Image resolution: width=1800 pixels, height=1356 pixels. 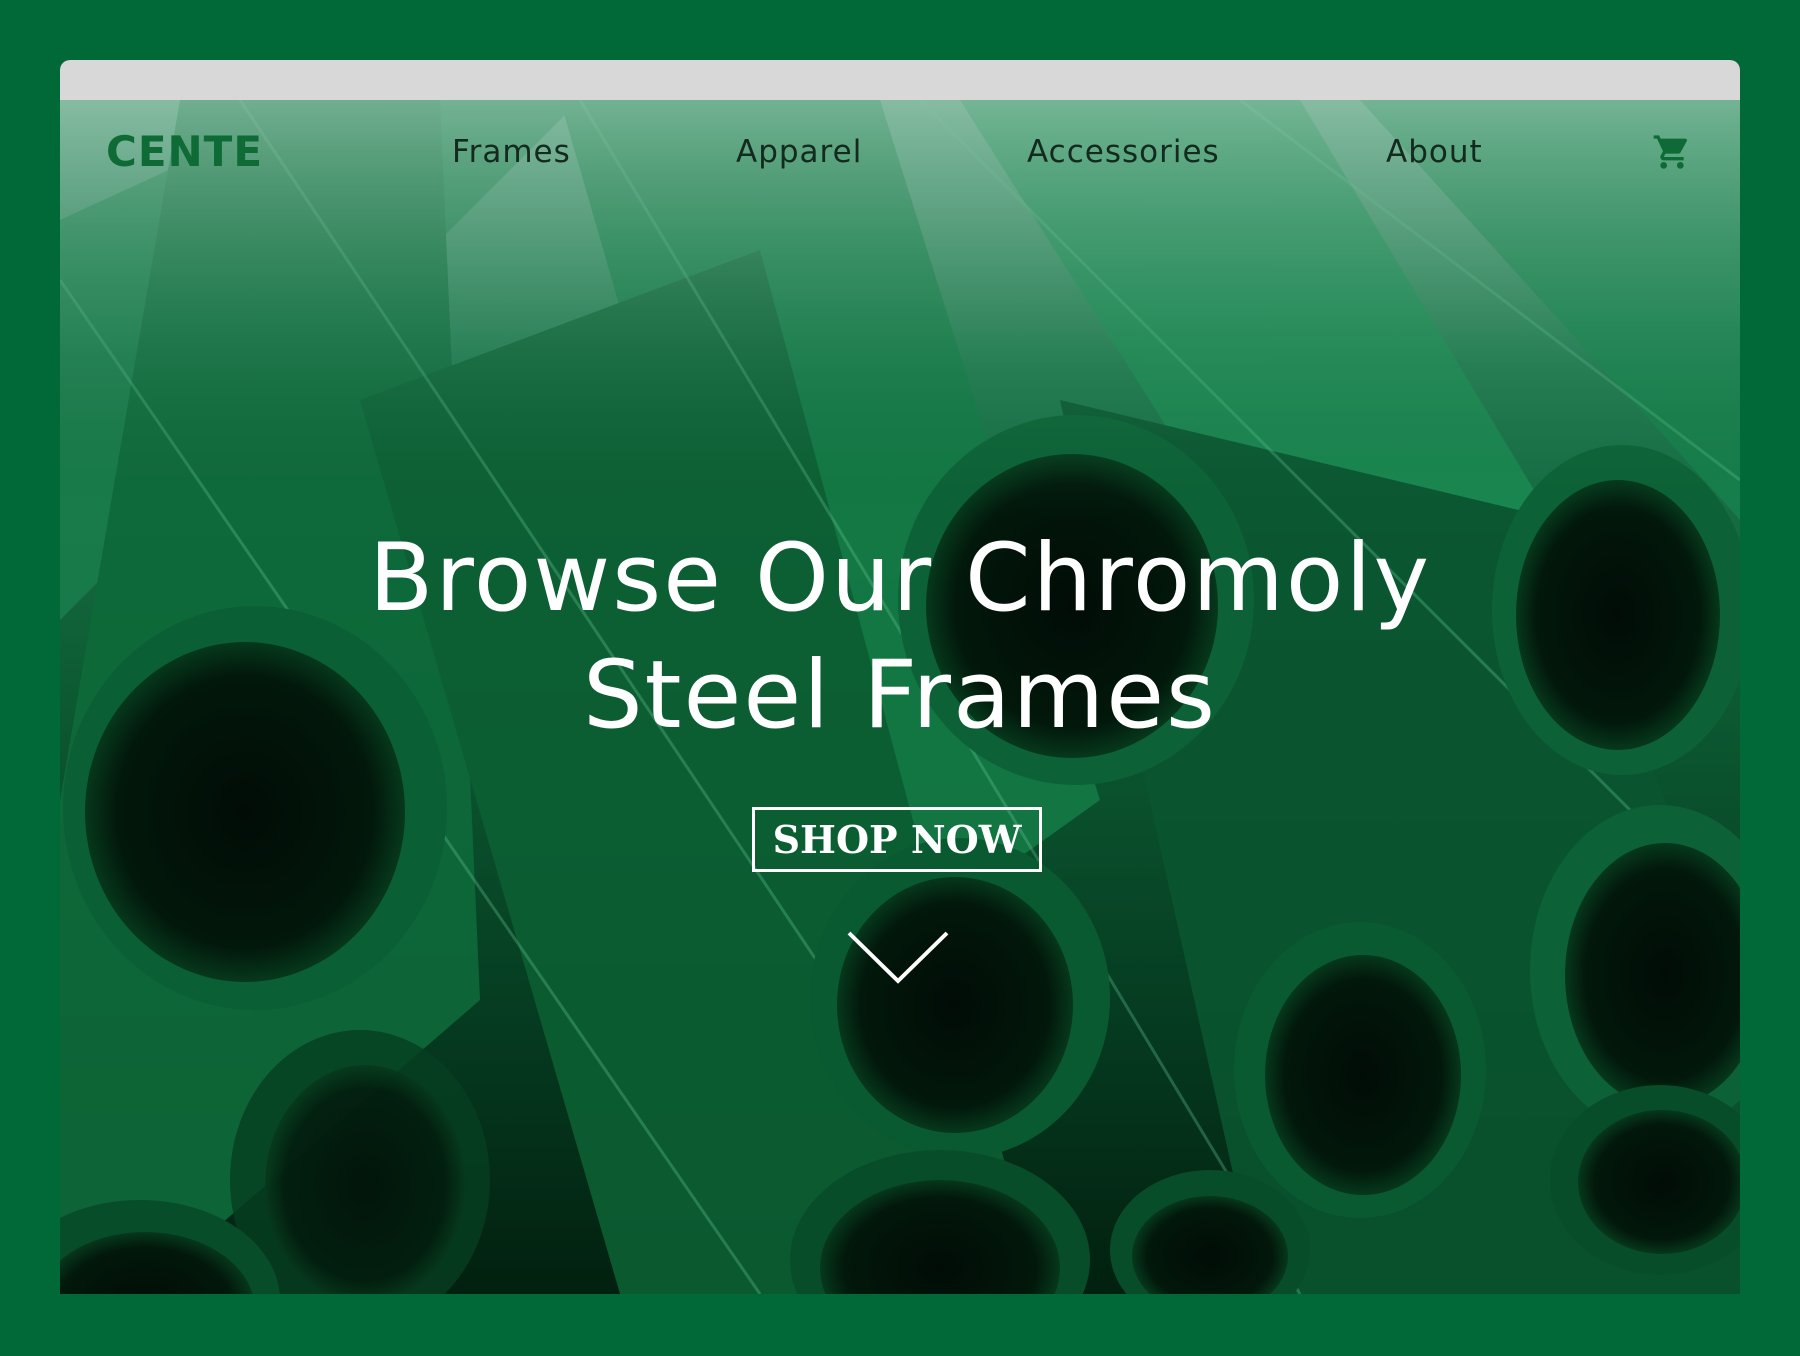 What do you see at coordinates (1434, 152) in the screenshot?
I see `nav-item-about: About` at bounding box center [1434, 152].